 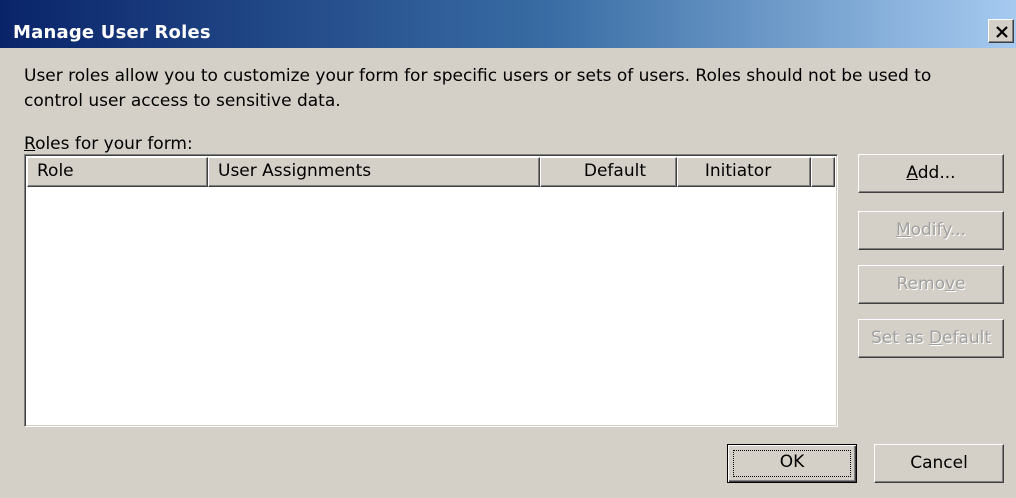 What do you see at coordinates (935, 338) in the screenshot?
I see `set-default-label-accel: D` at bounding box center [935, 338].